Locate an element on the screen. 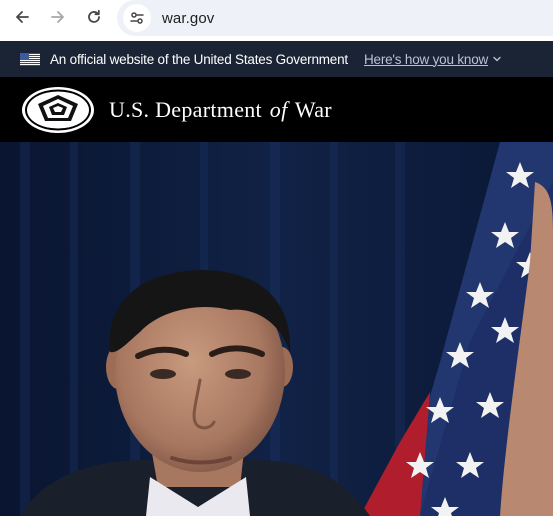 Image resolution: width=553 pixels, height=516 pixels. forward-button is located at coordinates (58, 17).